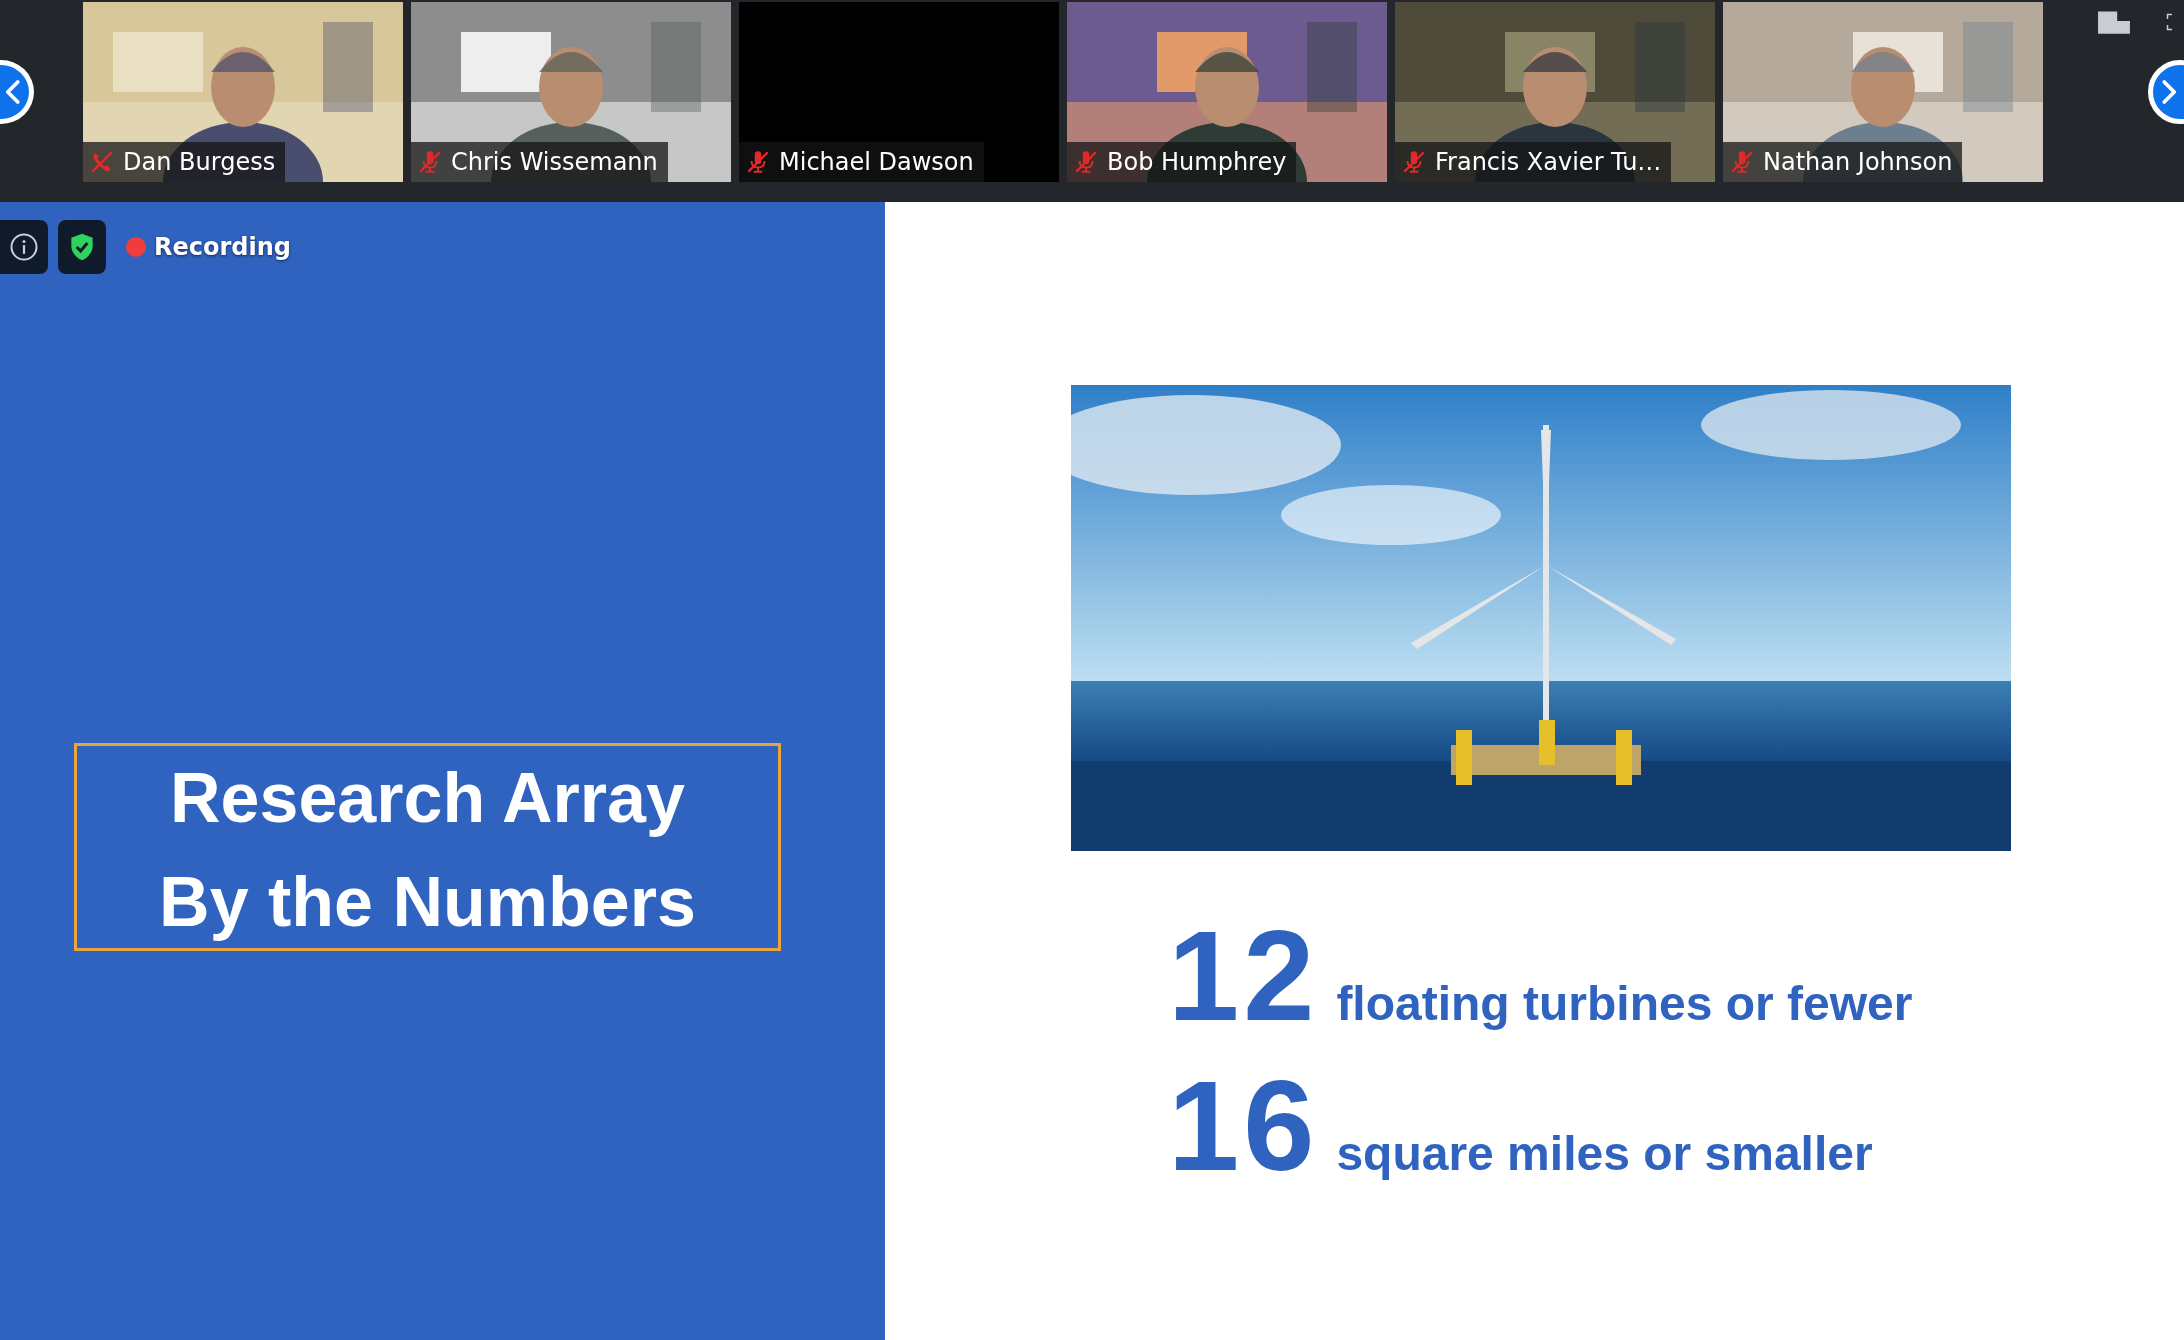  I want to click on info-icon, so click(24, 247).